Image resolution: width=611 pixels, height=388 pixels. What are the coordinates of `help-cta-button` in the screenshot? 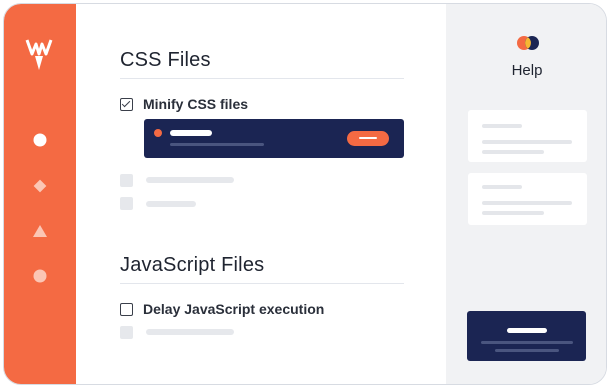 It's located at (526, 336).